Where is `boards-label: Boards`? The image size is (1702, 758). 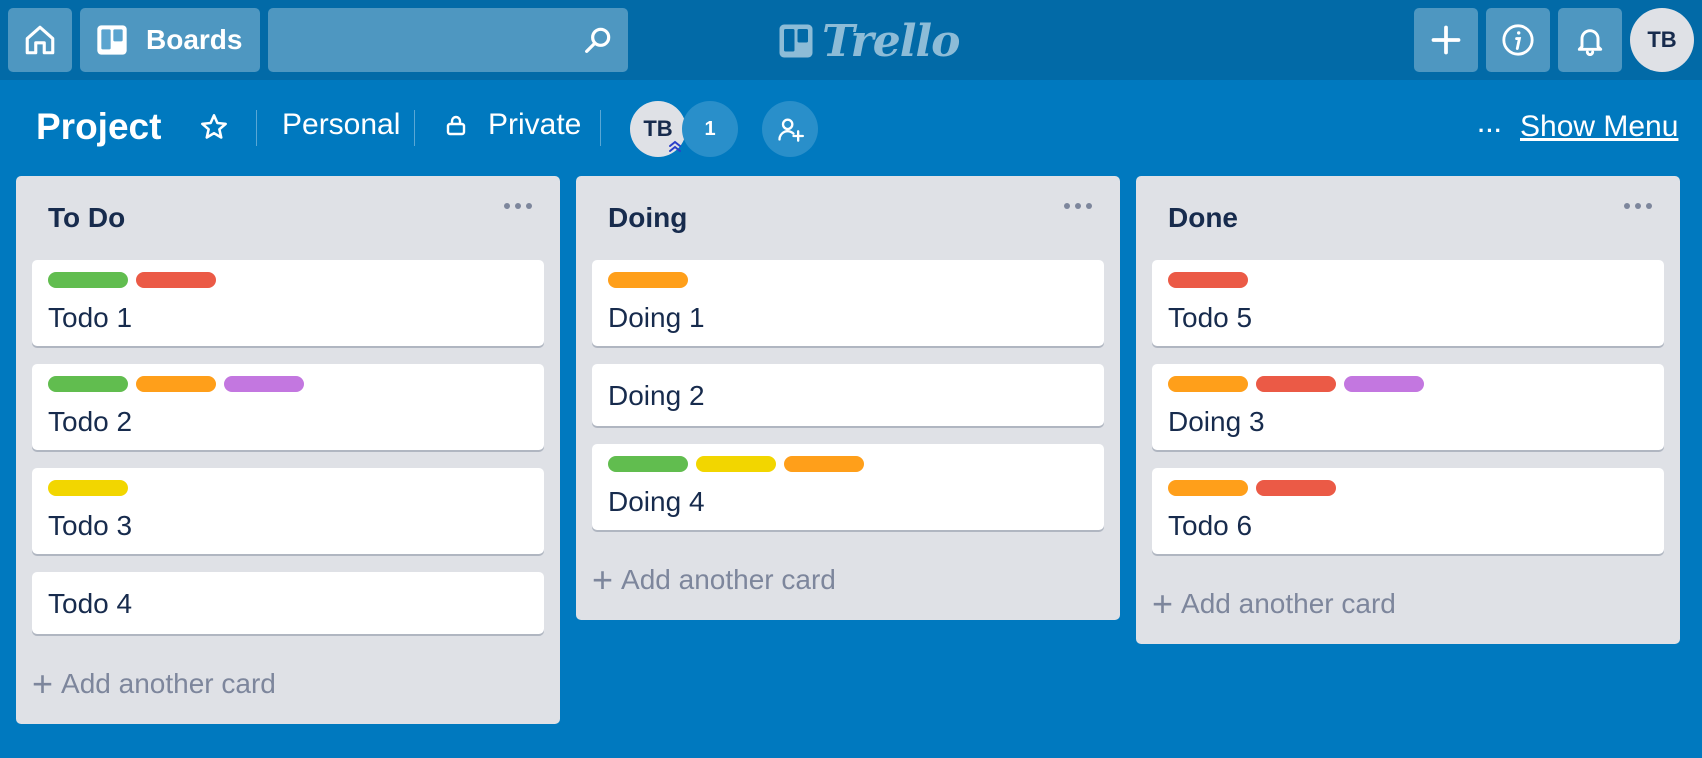
boards-label: Boards is located at coordinates (194, 39).